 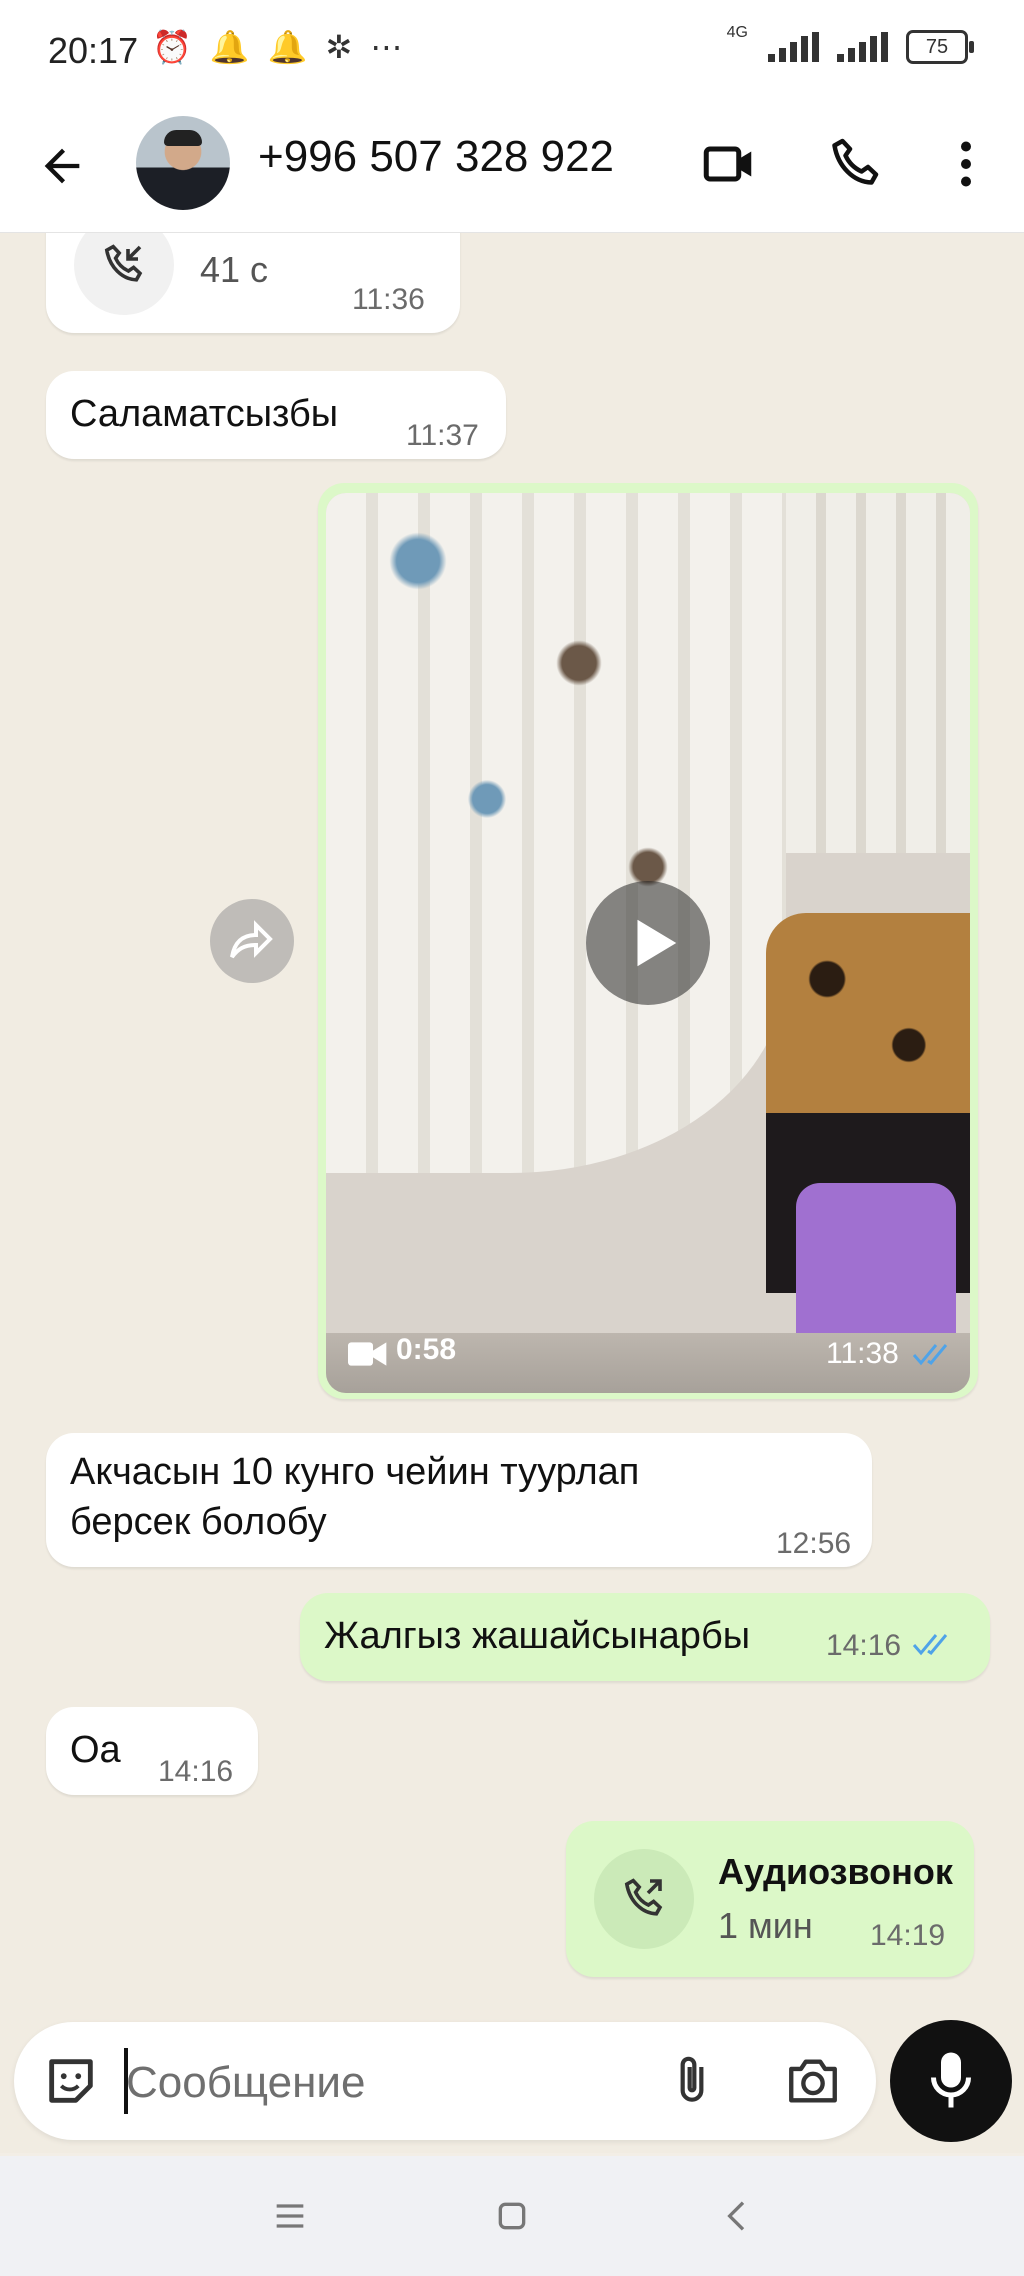 I want to click on message-input: Сообщение, so click(x=245, y=2083).